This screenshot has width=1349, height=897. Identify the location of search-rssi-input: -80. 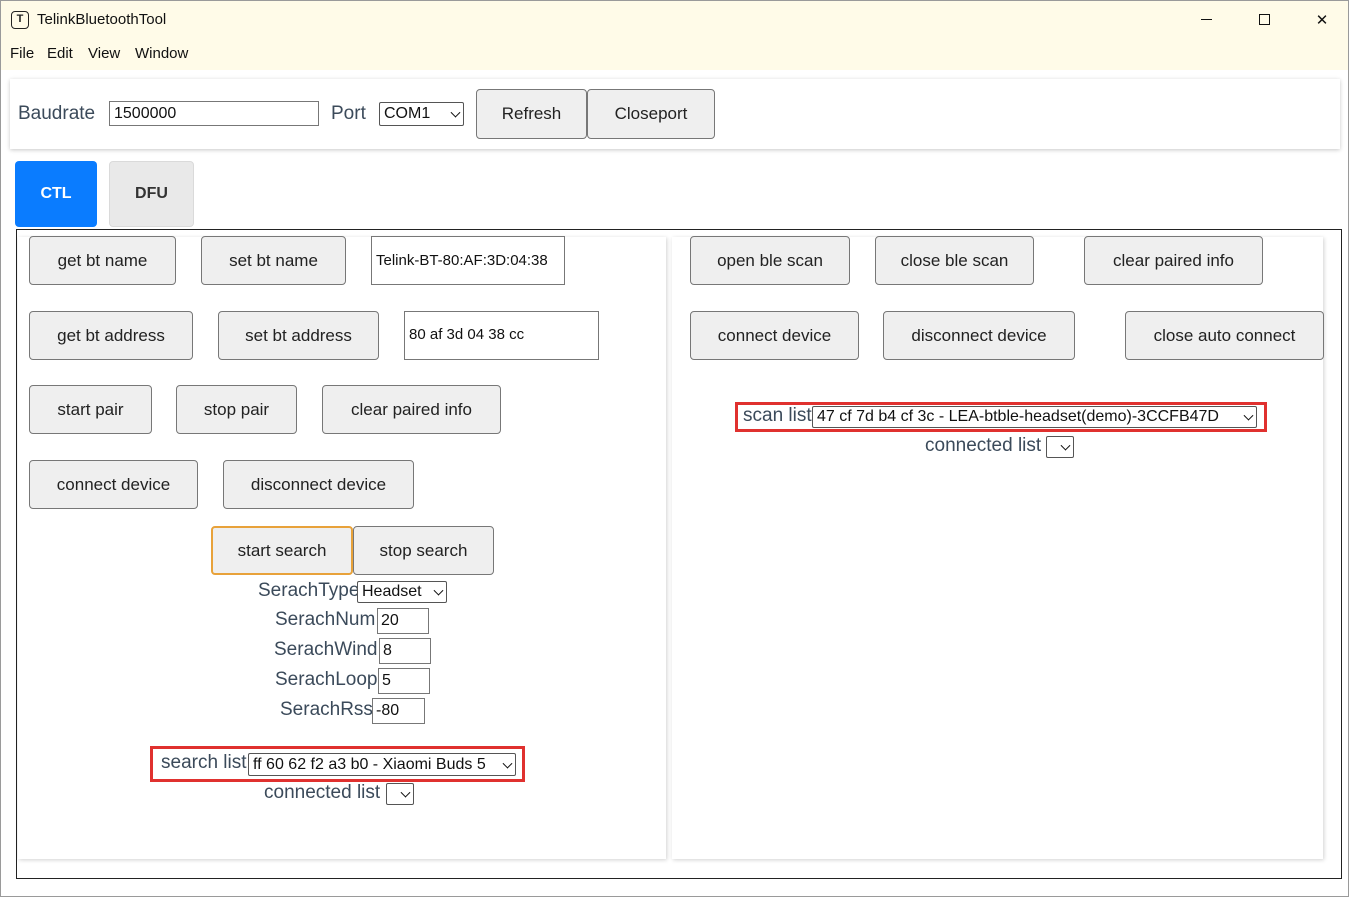
(398, 711).